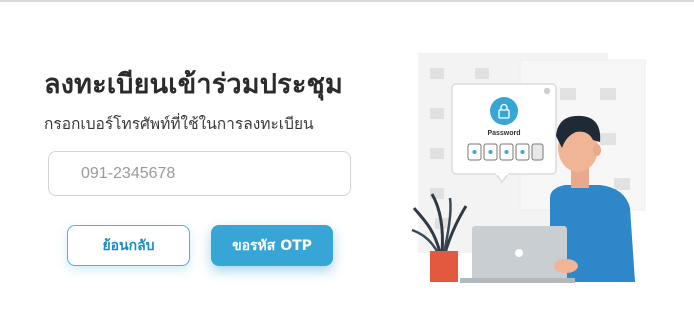 This screenshot has width=694, height=325. Describe the element at coordinates (128, 245) in the screenshot. I see `back-button: ย้อนกลับ` at that location.